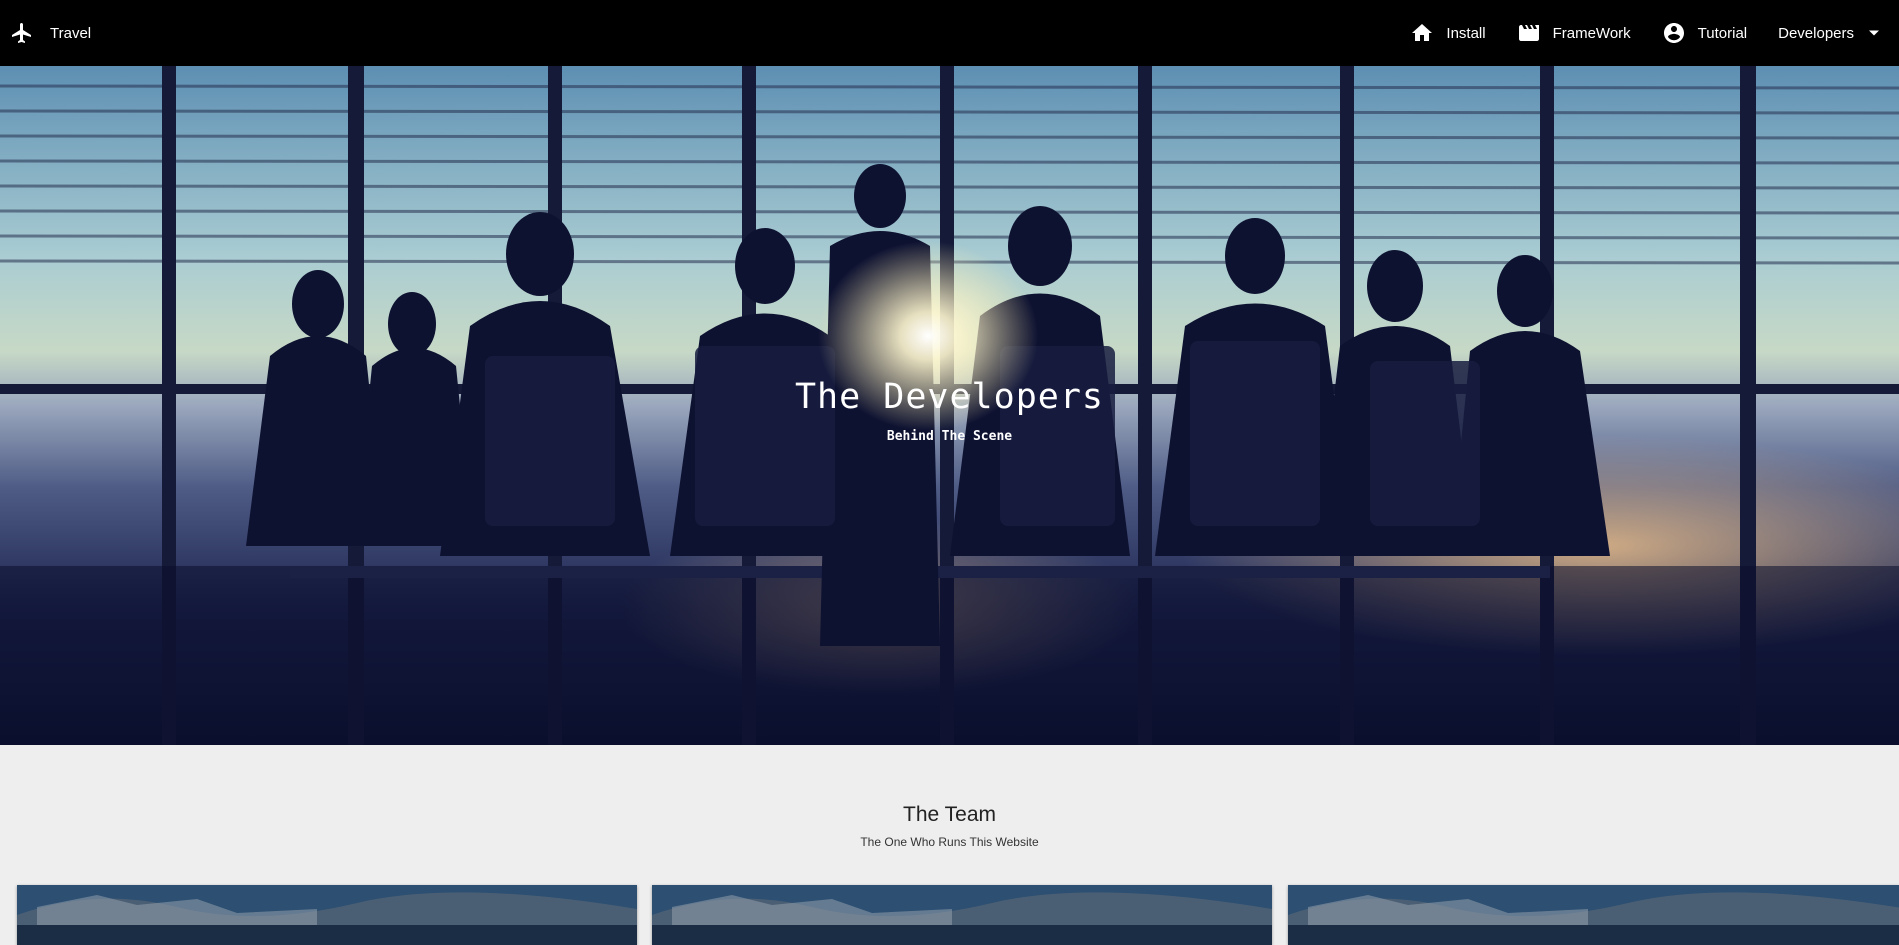 The image size is (1899, 945). What do you see at coordinates (1874, 33) in the screenshot?
I see `caret-down-icon` at bounding box center [1874, 33].